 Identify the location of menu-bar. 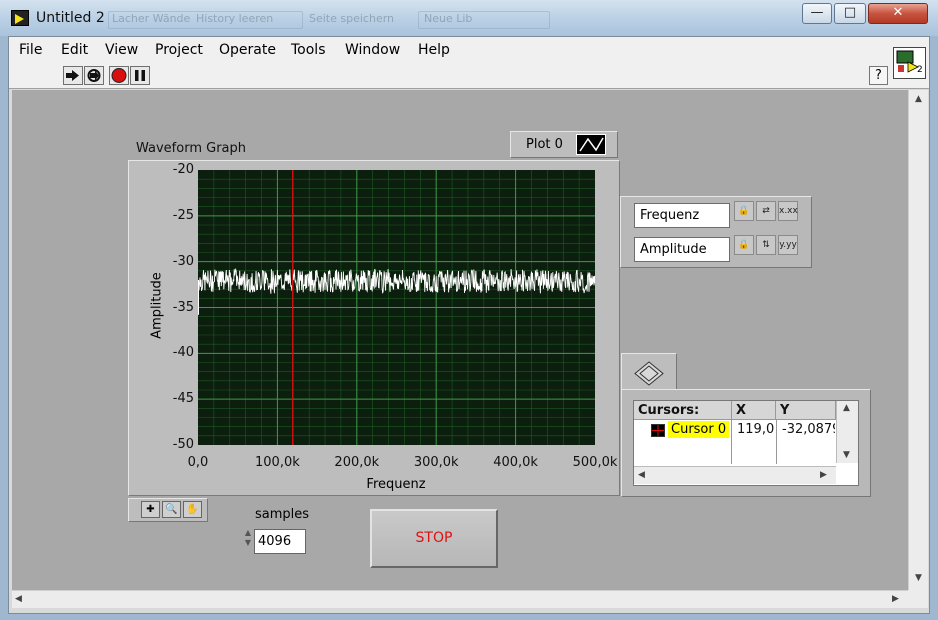
(469, 50).